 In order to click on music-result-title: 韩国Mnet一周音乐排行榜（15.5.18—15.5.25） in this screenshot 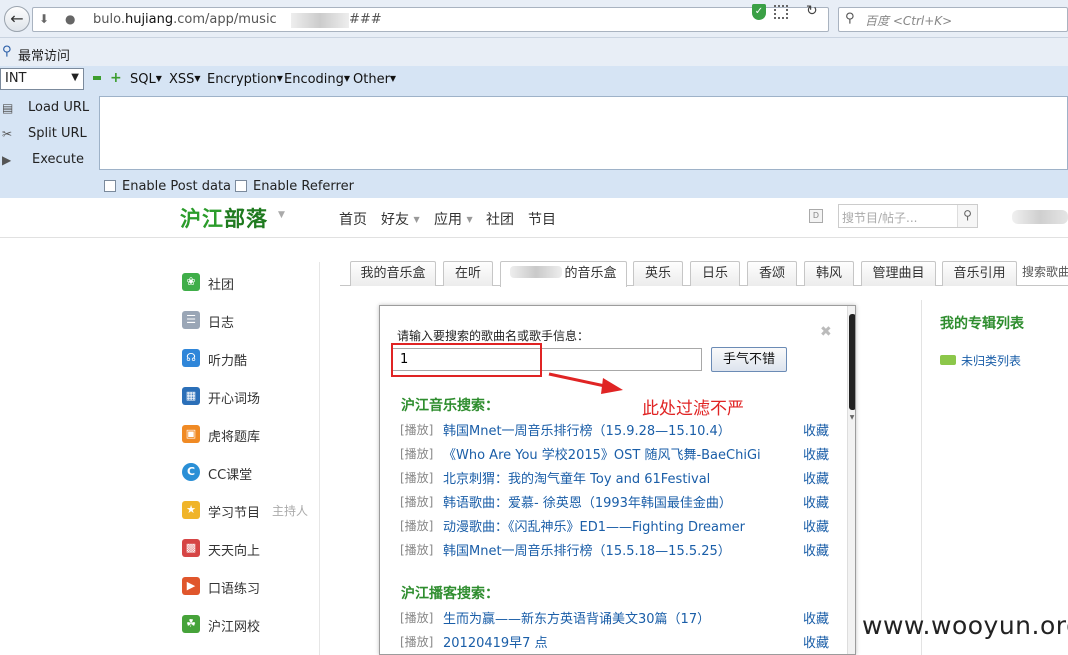, I will do `click(587, 549)`.